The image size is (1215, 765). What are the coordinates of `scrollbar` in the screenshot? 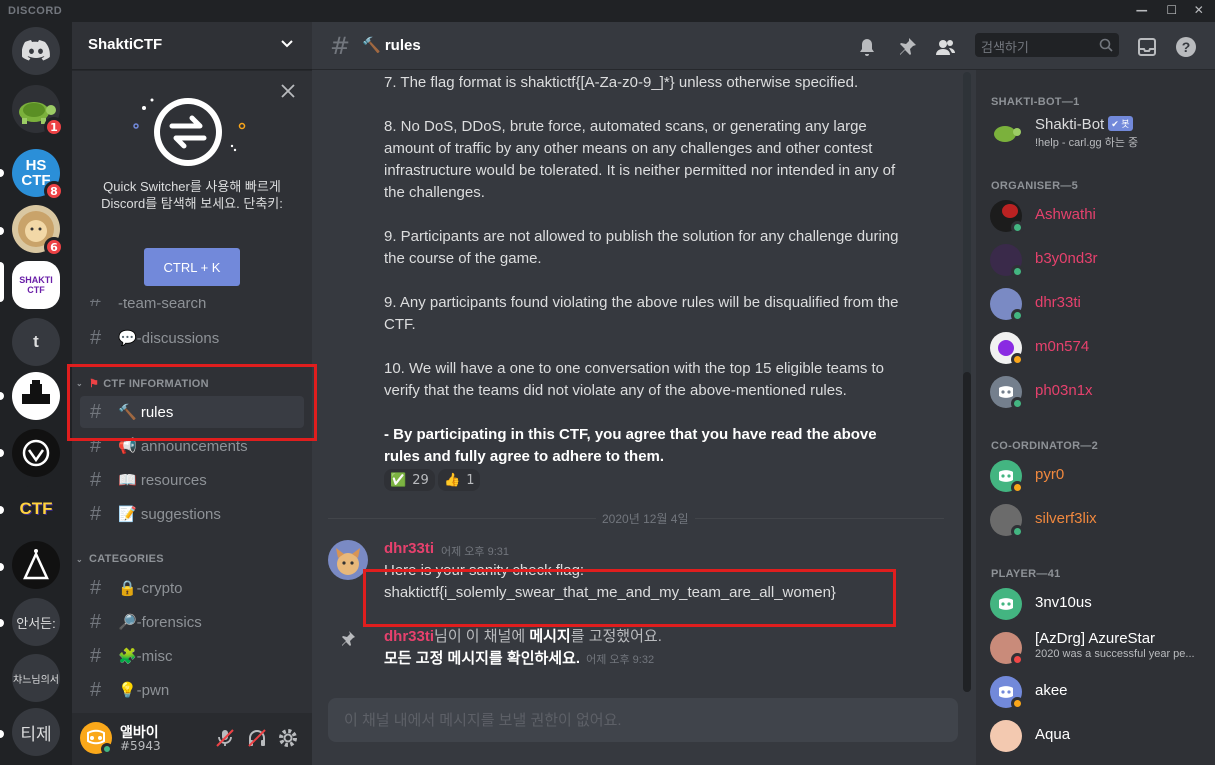 It's located at (967, 382).